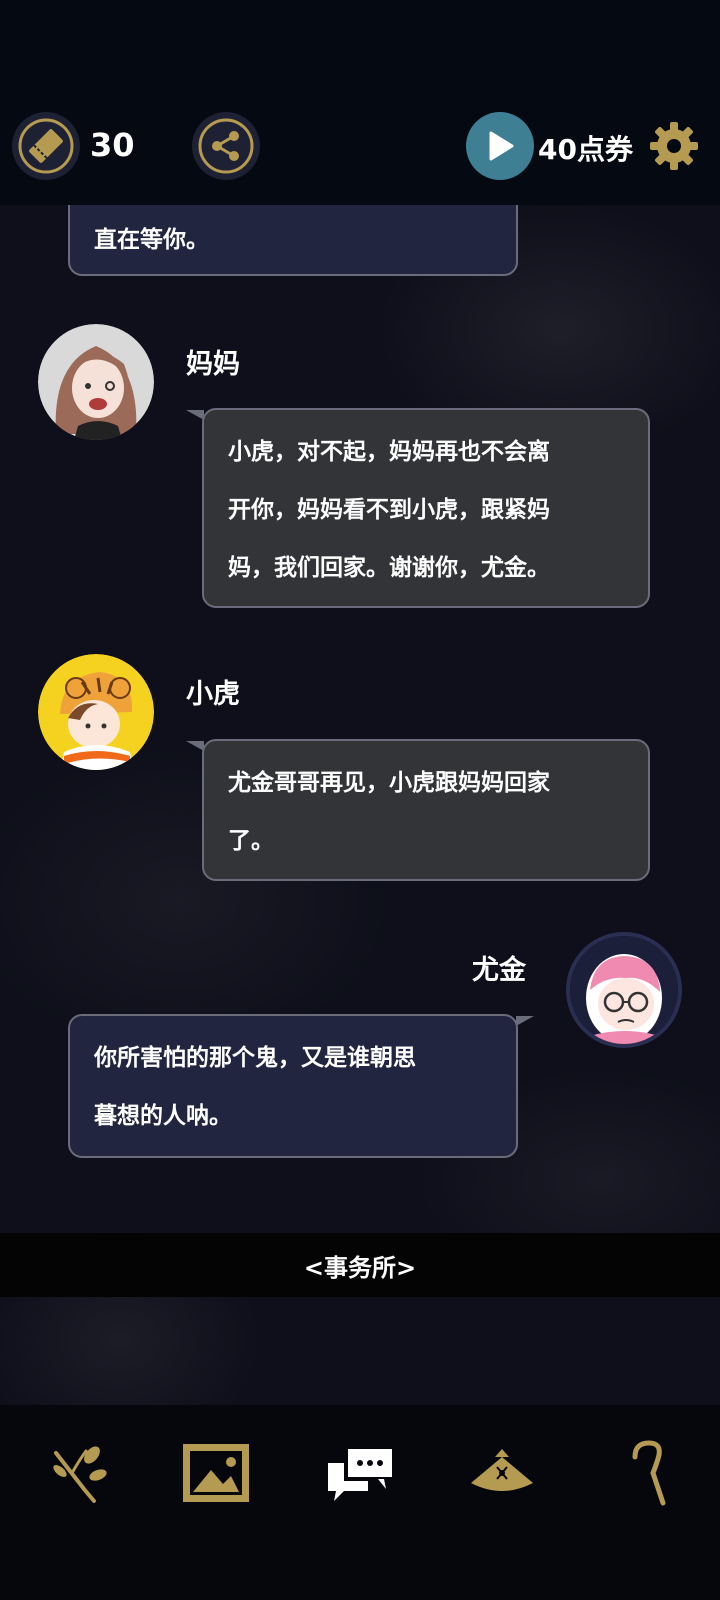 The width and height of the screenshot is (720, 1600). What do you see at coordinates (96, 712) in the screenshot?
I see `avatar-tiger-boy` at bounding box center [96, 712].